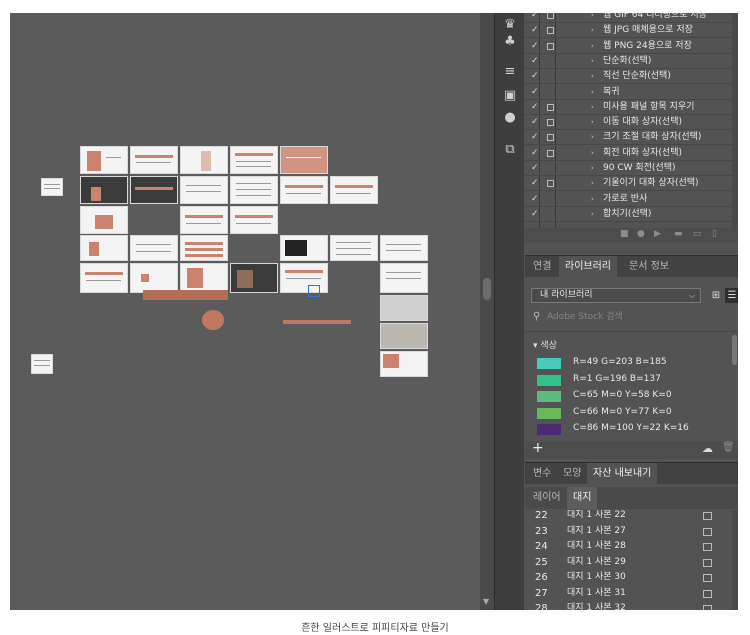  I want to click on align-lines-icon: ≡, so click(510, 72).